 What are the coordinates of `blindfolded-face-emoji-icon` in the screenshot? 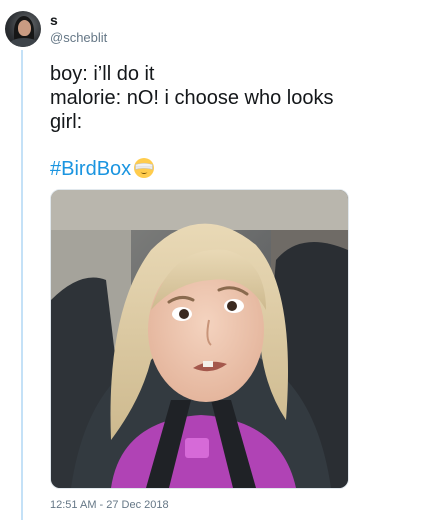 It's located at (144, 168).